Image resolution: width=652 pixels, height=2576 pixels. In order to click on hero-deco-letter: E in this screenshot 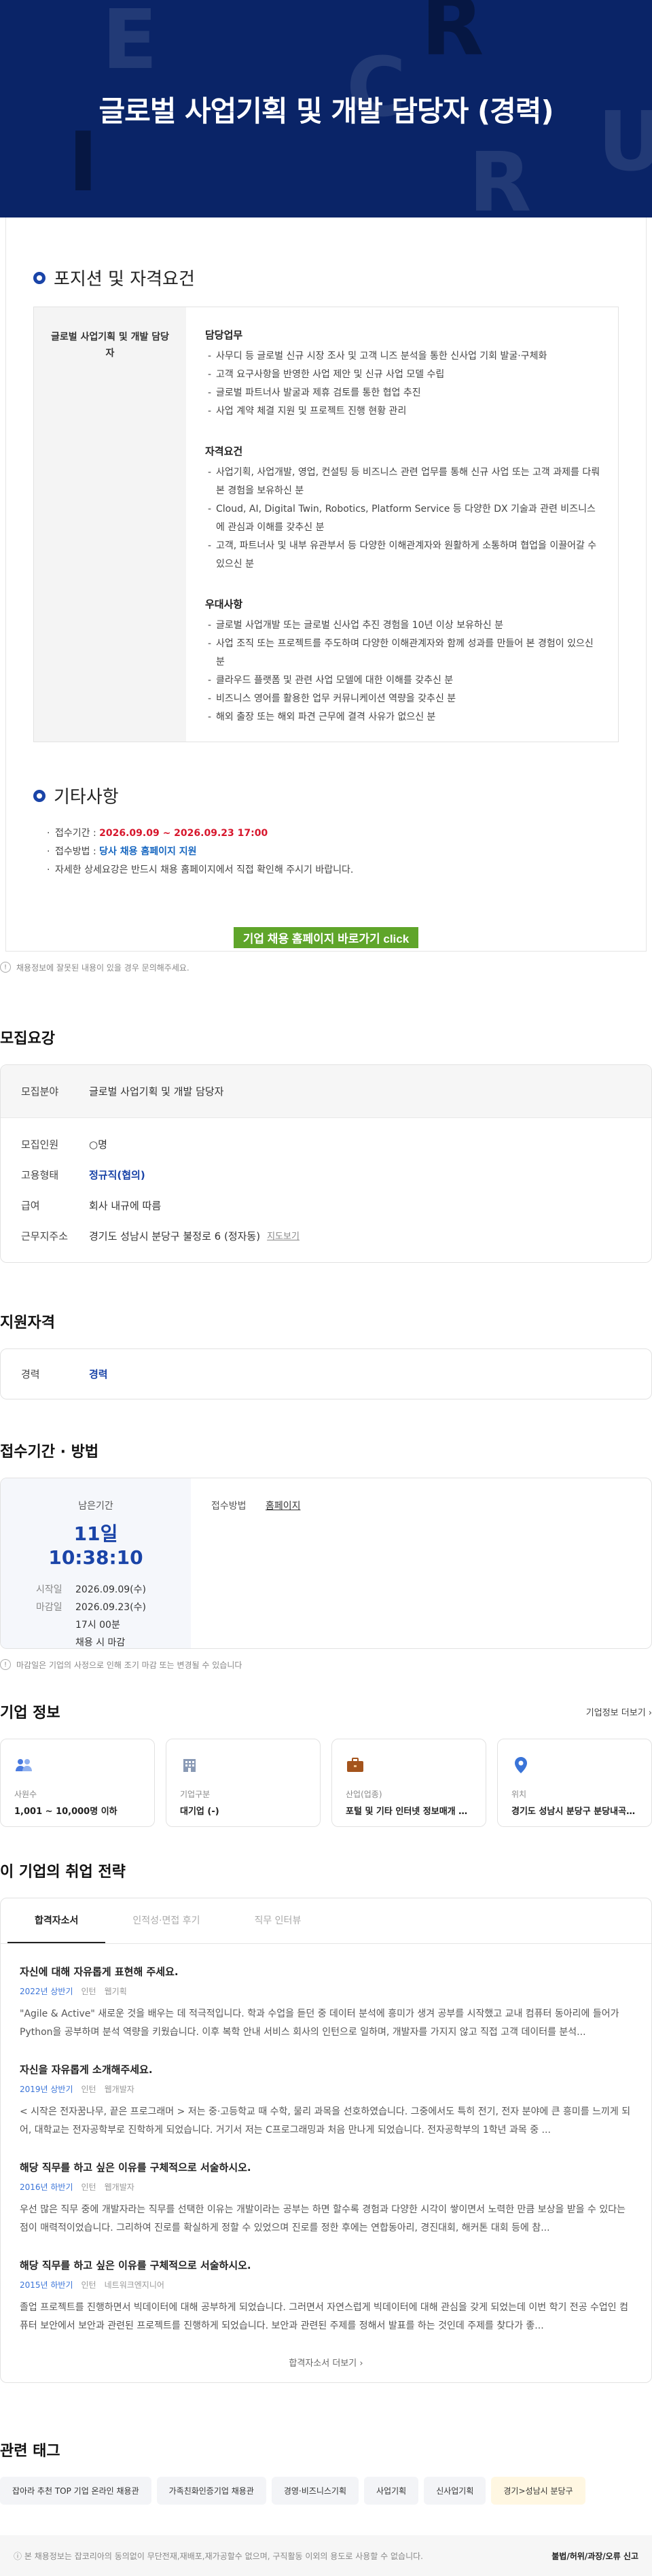, I will do `click(130, 44)`.